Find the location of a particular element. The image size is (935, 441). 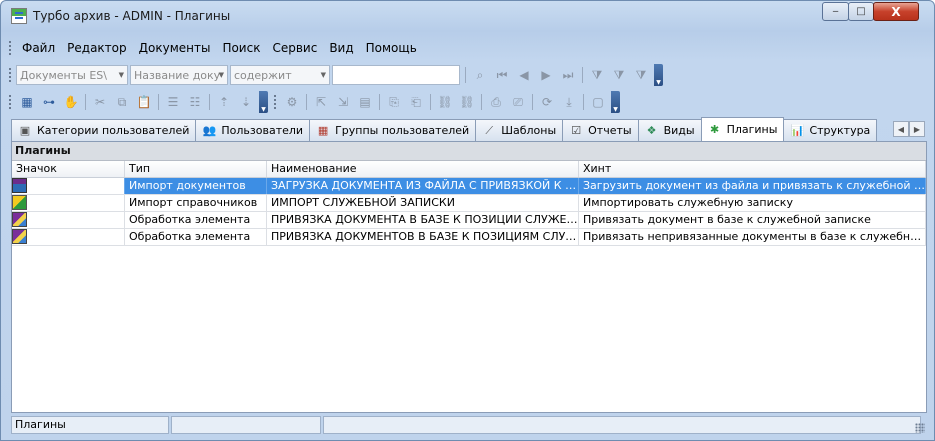

menu-file: Файл is located at coordinates (38, 48).